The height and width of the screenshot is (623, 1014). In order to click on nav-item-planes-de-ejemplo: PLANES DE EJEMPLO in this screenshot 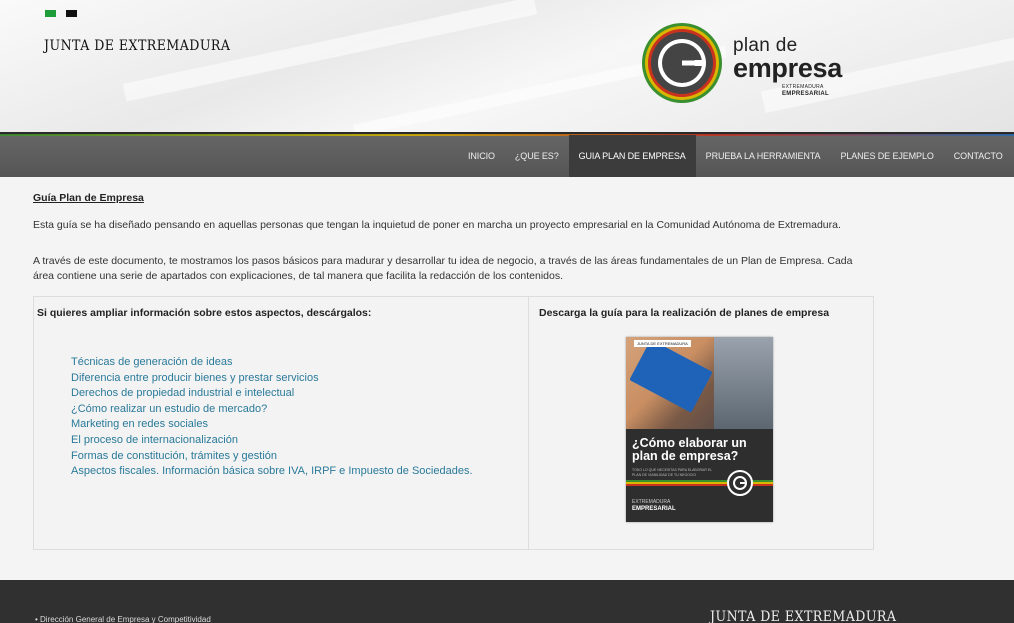, I will do `click(886, 156)`.